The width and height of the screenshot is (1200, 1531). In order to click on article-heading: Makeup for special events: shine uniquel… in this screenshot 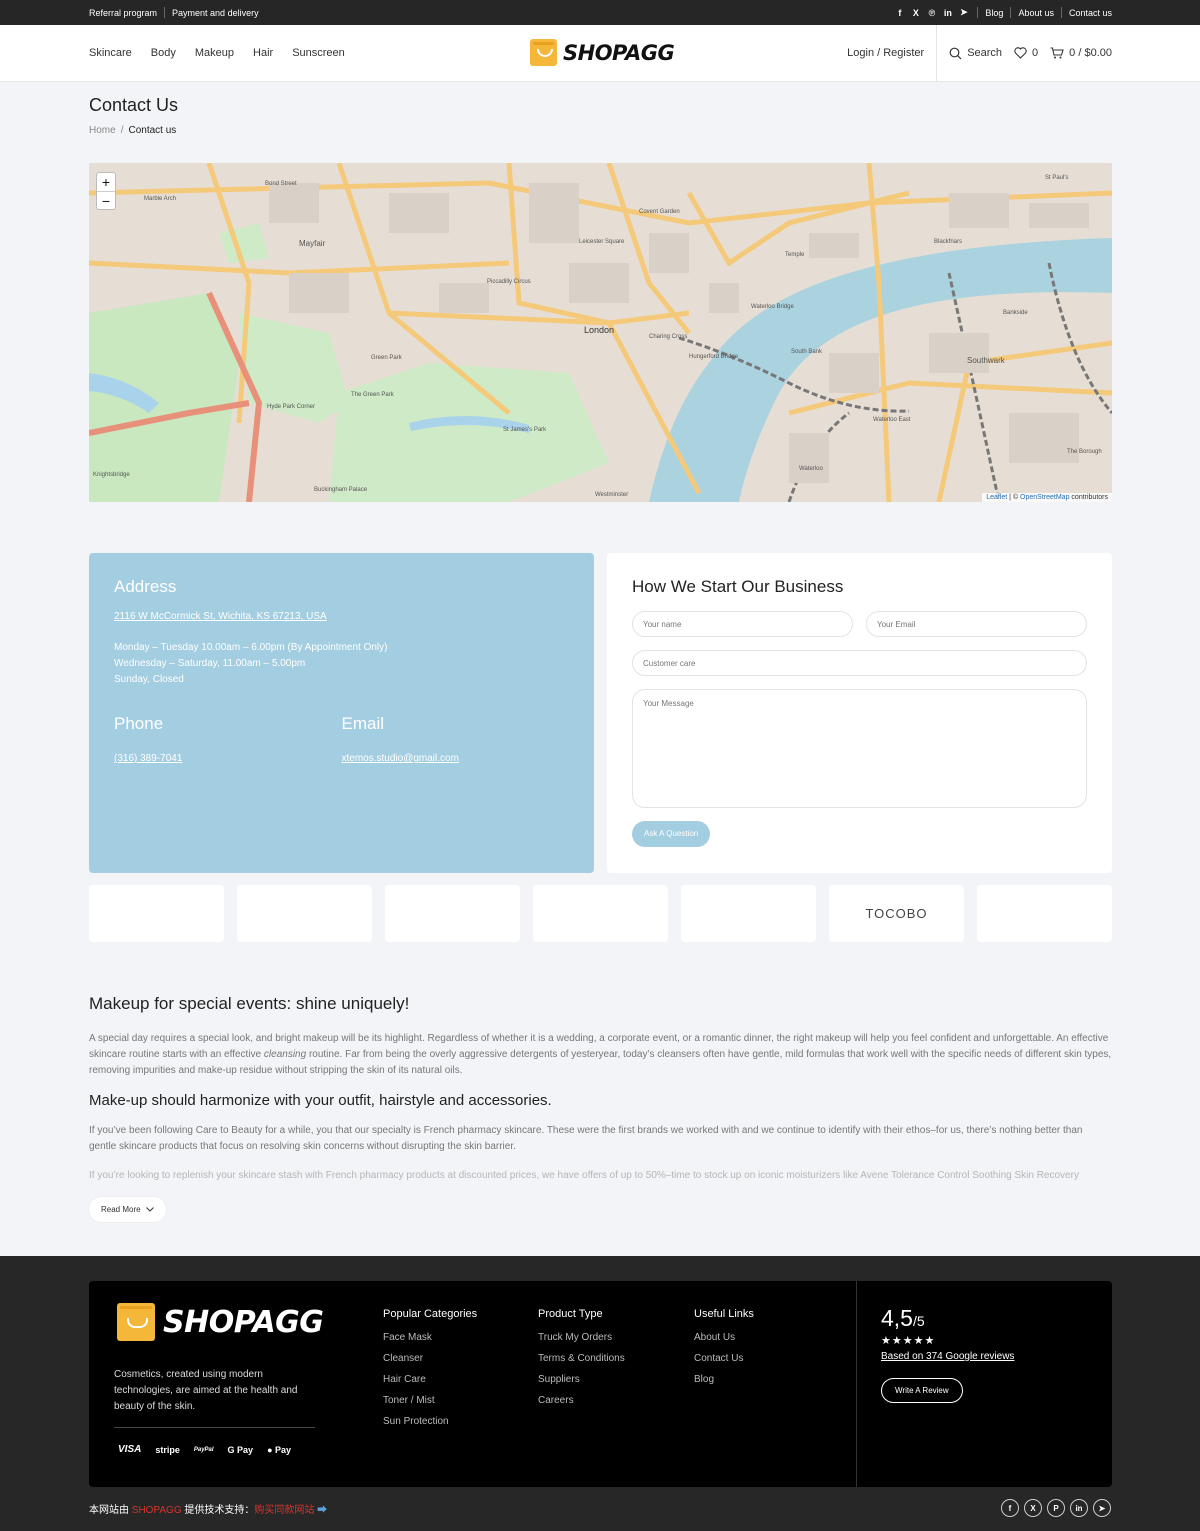, I will do `click(249, 1003)`.